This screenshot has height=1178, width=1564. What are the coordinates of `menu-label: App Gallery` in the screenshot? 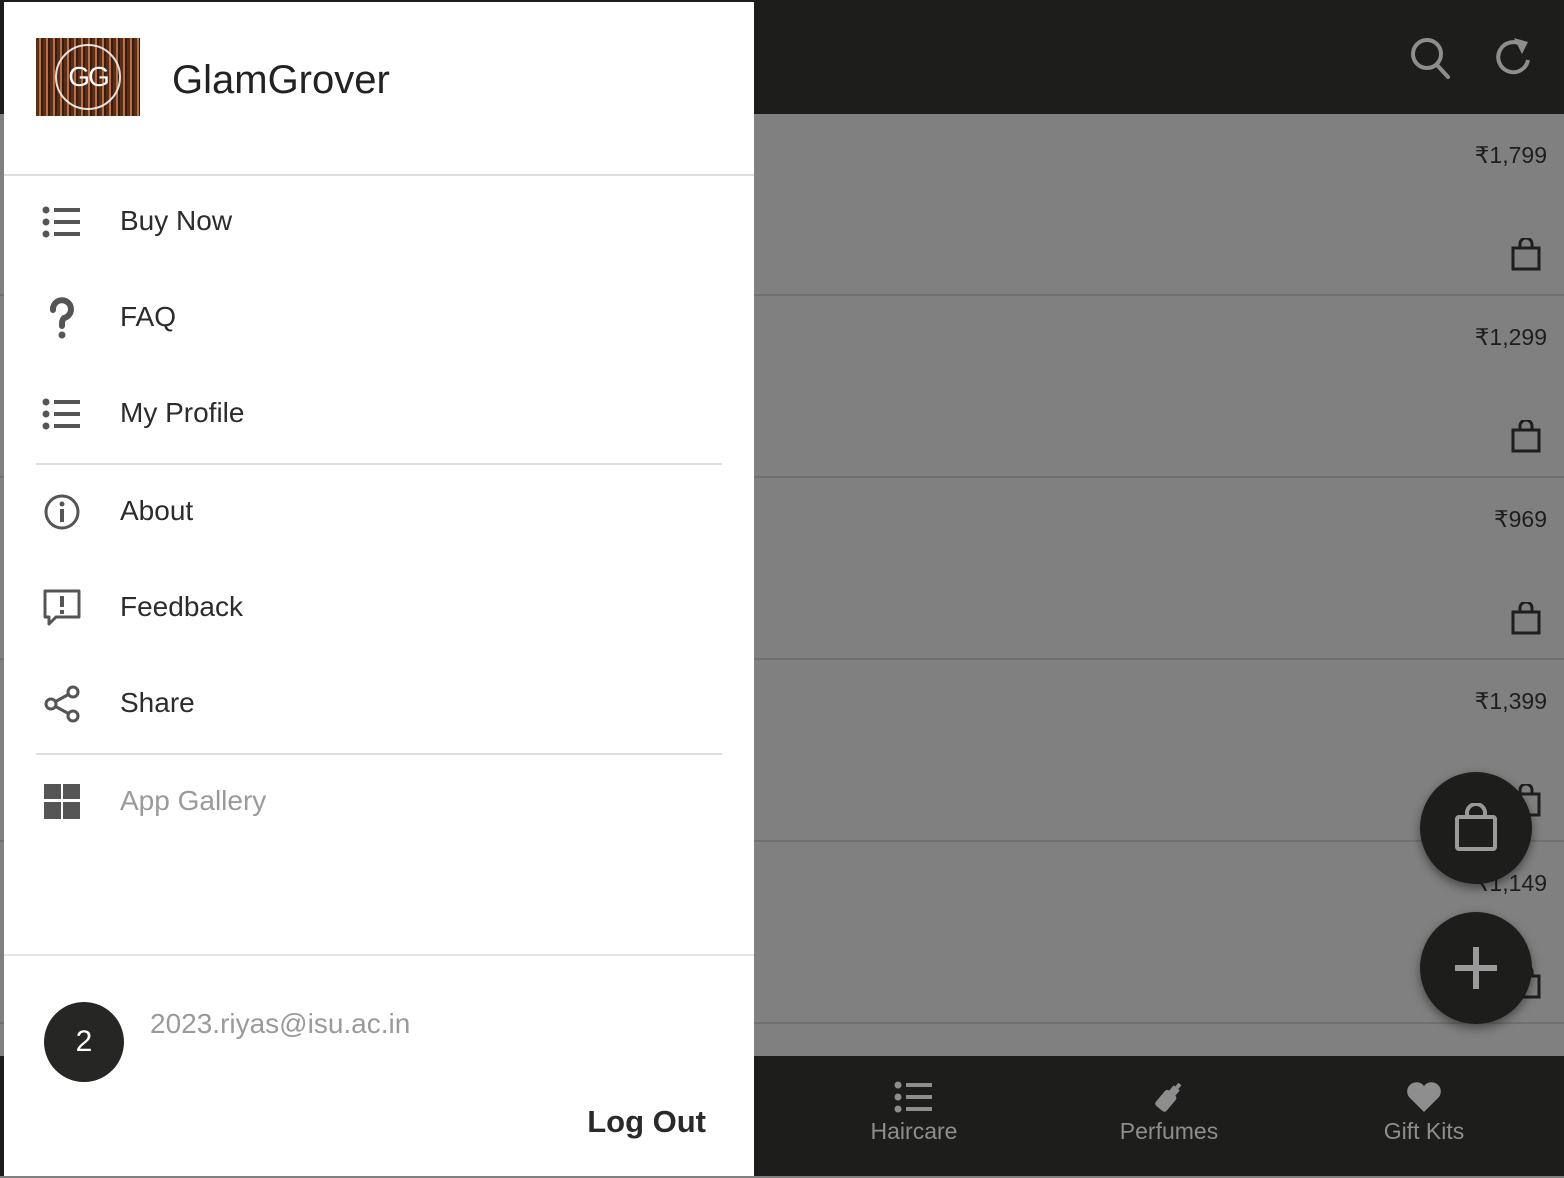 It's located at (193, 800).